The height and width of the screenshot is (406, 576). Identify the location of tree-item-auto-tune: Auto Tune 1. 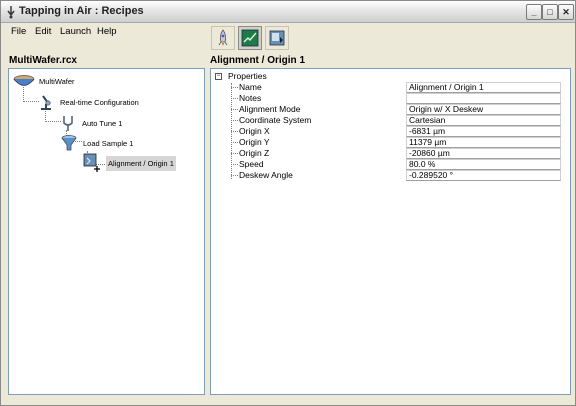
(90, 123).